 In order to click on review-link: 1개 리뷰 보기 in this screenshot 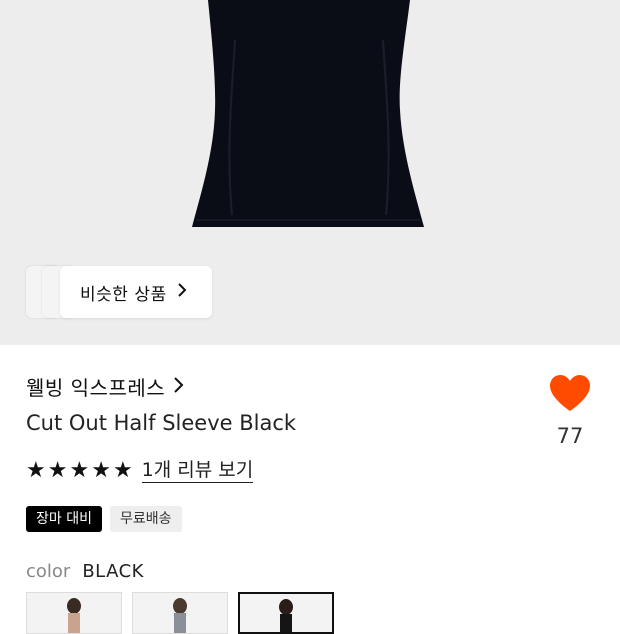, I will do `click(197, 471)`.